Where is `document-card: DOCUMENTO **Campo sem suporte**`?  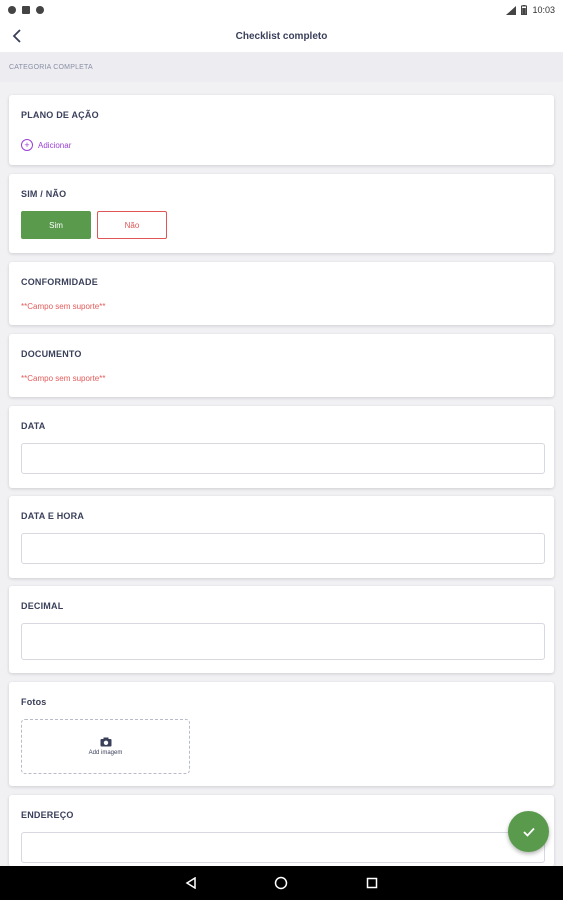 document-card: DOCUMENTO **Campo sem suporte** is located at coordinates (281, 365).